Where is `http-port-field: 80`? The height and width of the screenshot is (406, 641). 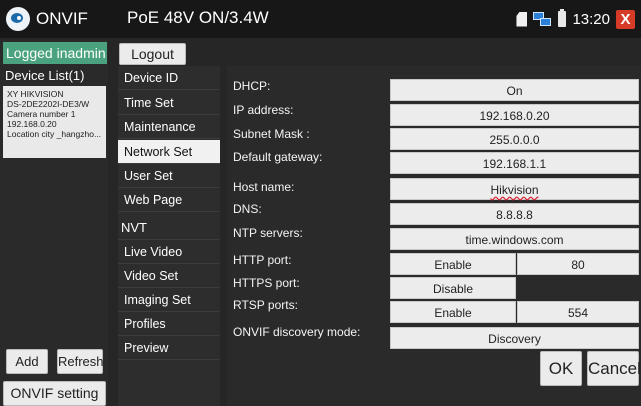
http-port-field: 80 is located at coordinates (578, 264).